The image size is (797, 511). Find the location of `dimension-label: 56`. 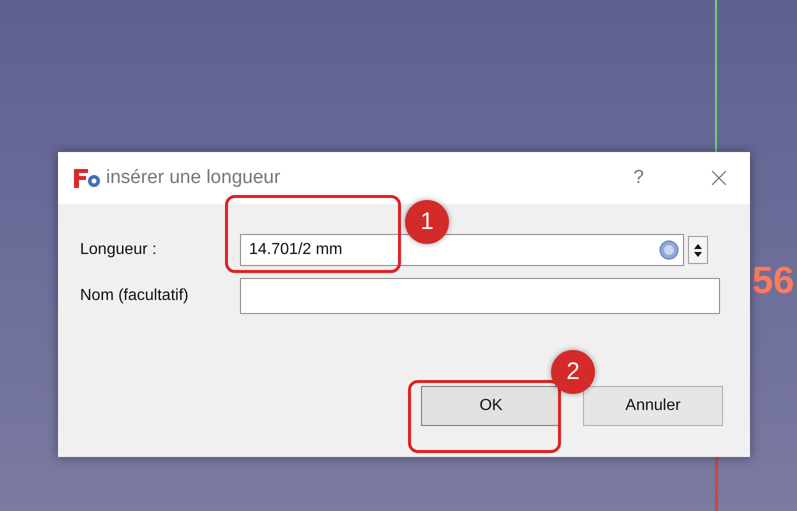

dimension-label: 56 is located at coordinates (773, 281).